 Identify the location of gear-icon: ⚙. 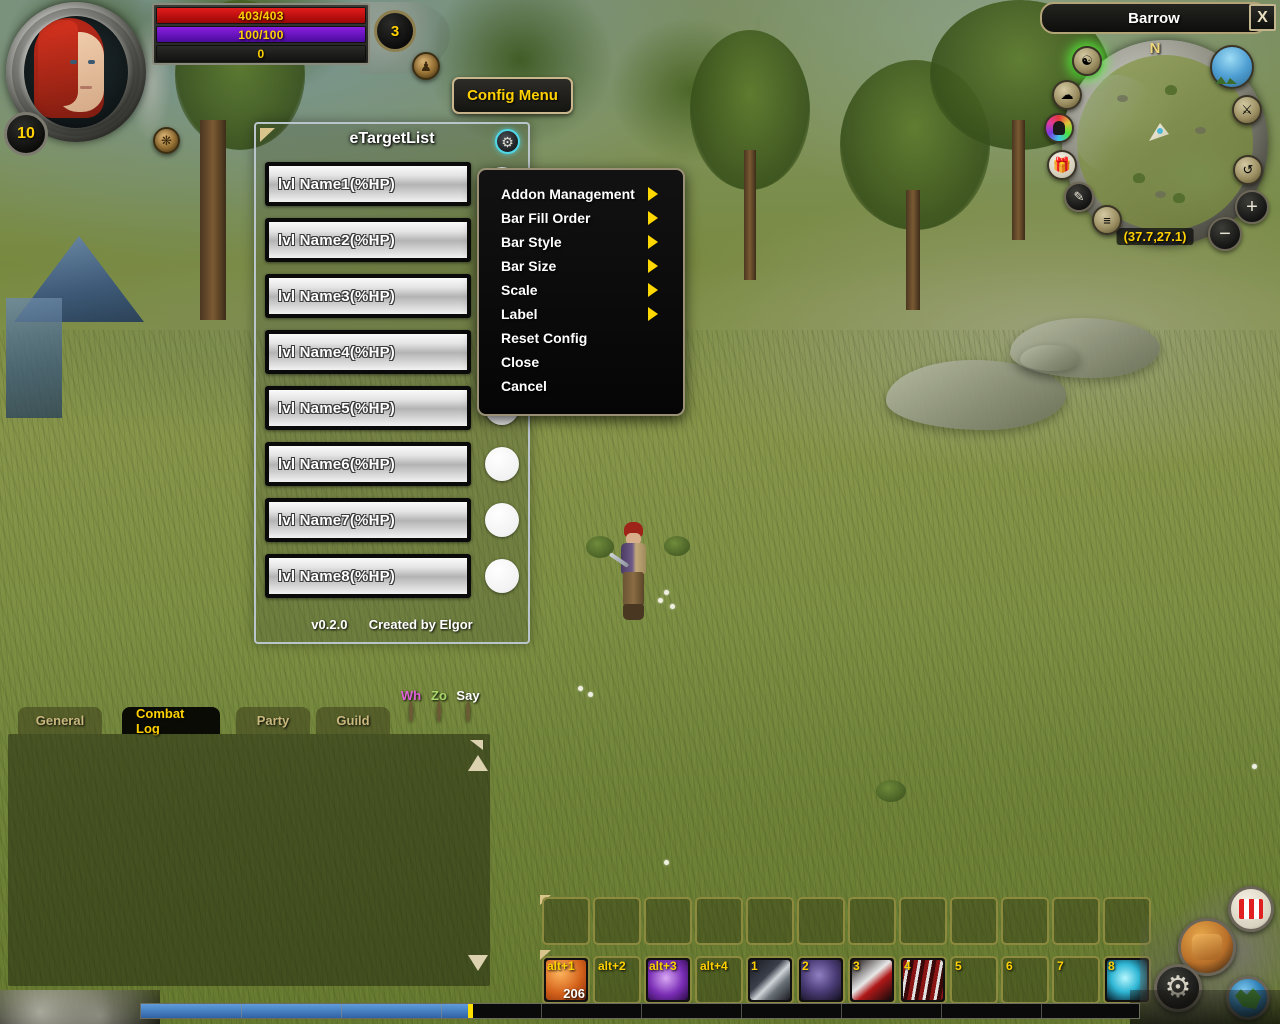
(507, 141).